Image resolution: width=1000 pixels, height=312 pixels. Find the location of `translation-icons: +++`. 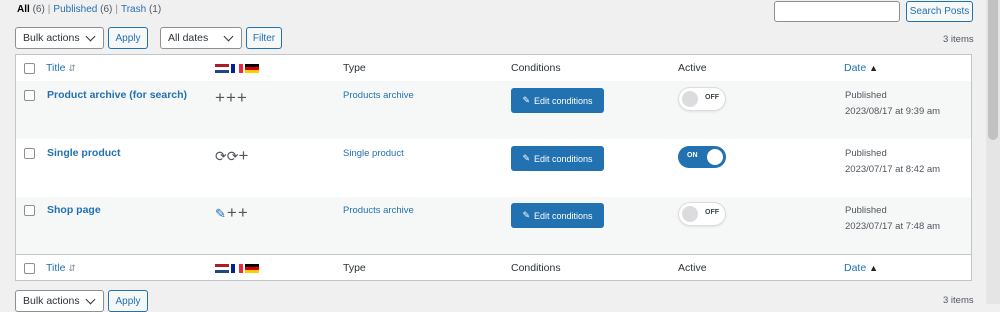

translation-icons: +++ is located at coordinates (231, 98).